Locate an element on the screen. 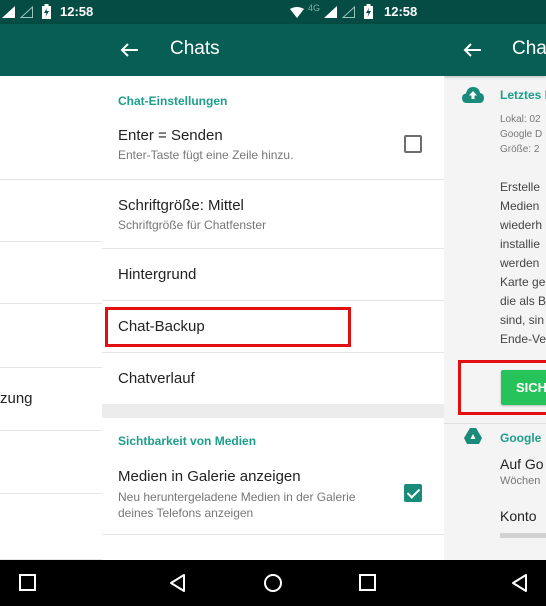 Image resolution: width=546 pixels, height=606 pixels. enter-send-checkbox is located at coordinates (413, 144).